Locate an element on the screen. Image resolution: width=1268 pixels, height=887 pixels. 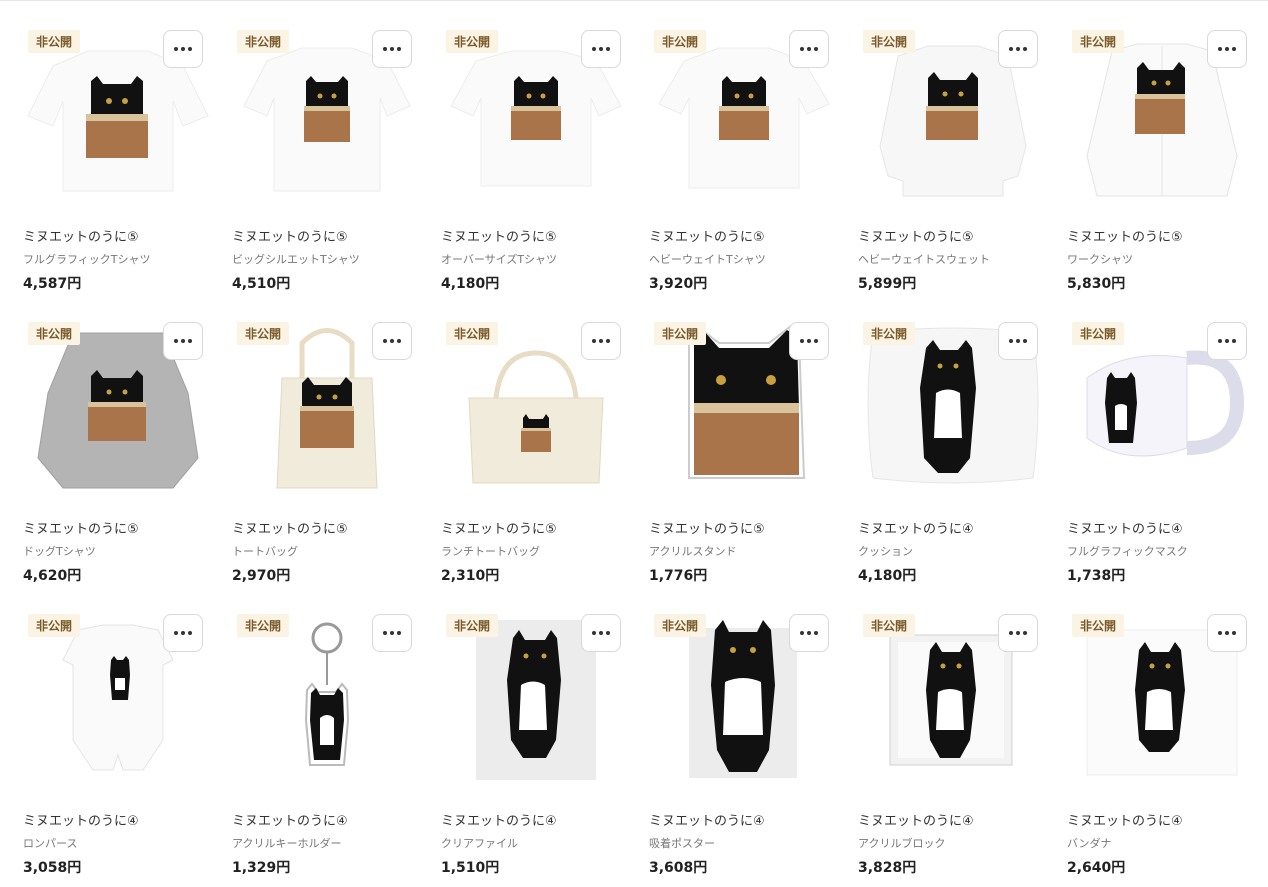
product-card: 非公開 ミヌエットのうに④ クッション 4,180円 is located at coordinates (953, 441).